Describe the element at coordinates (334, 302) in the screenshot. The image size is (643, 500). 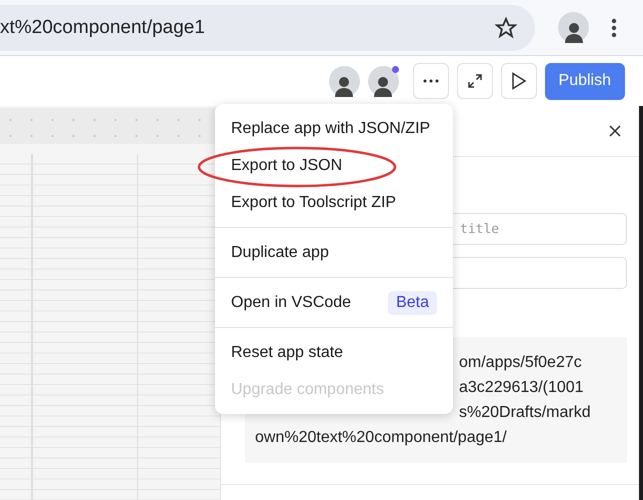
I see `menu-item: Open in VSCode Beta` at that location.